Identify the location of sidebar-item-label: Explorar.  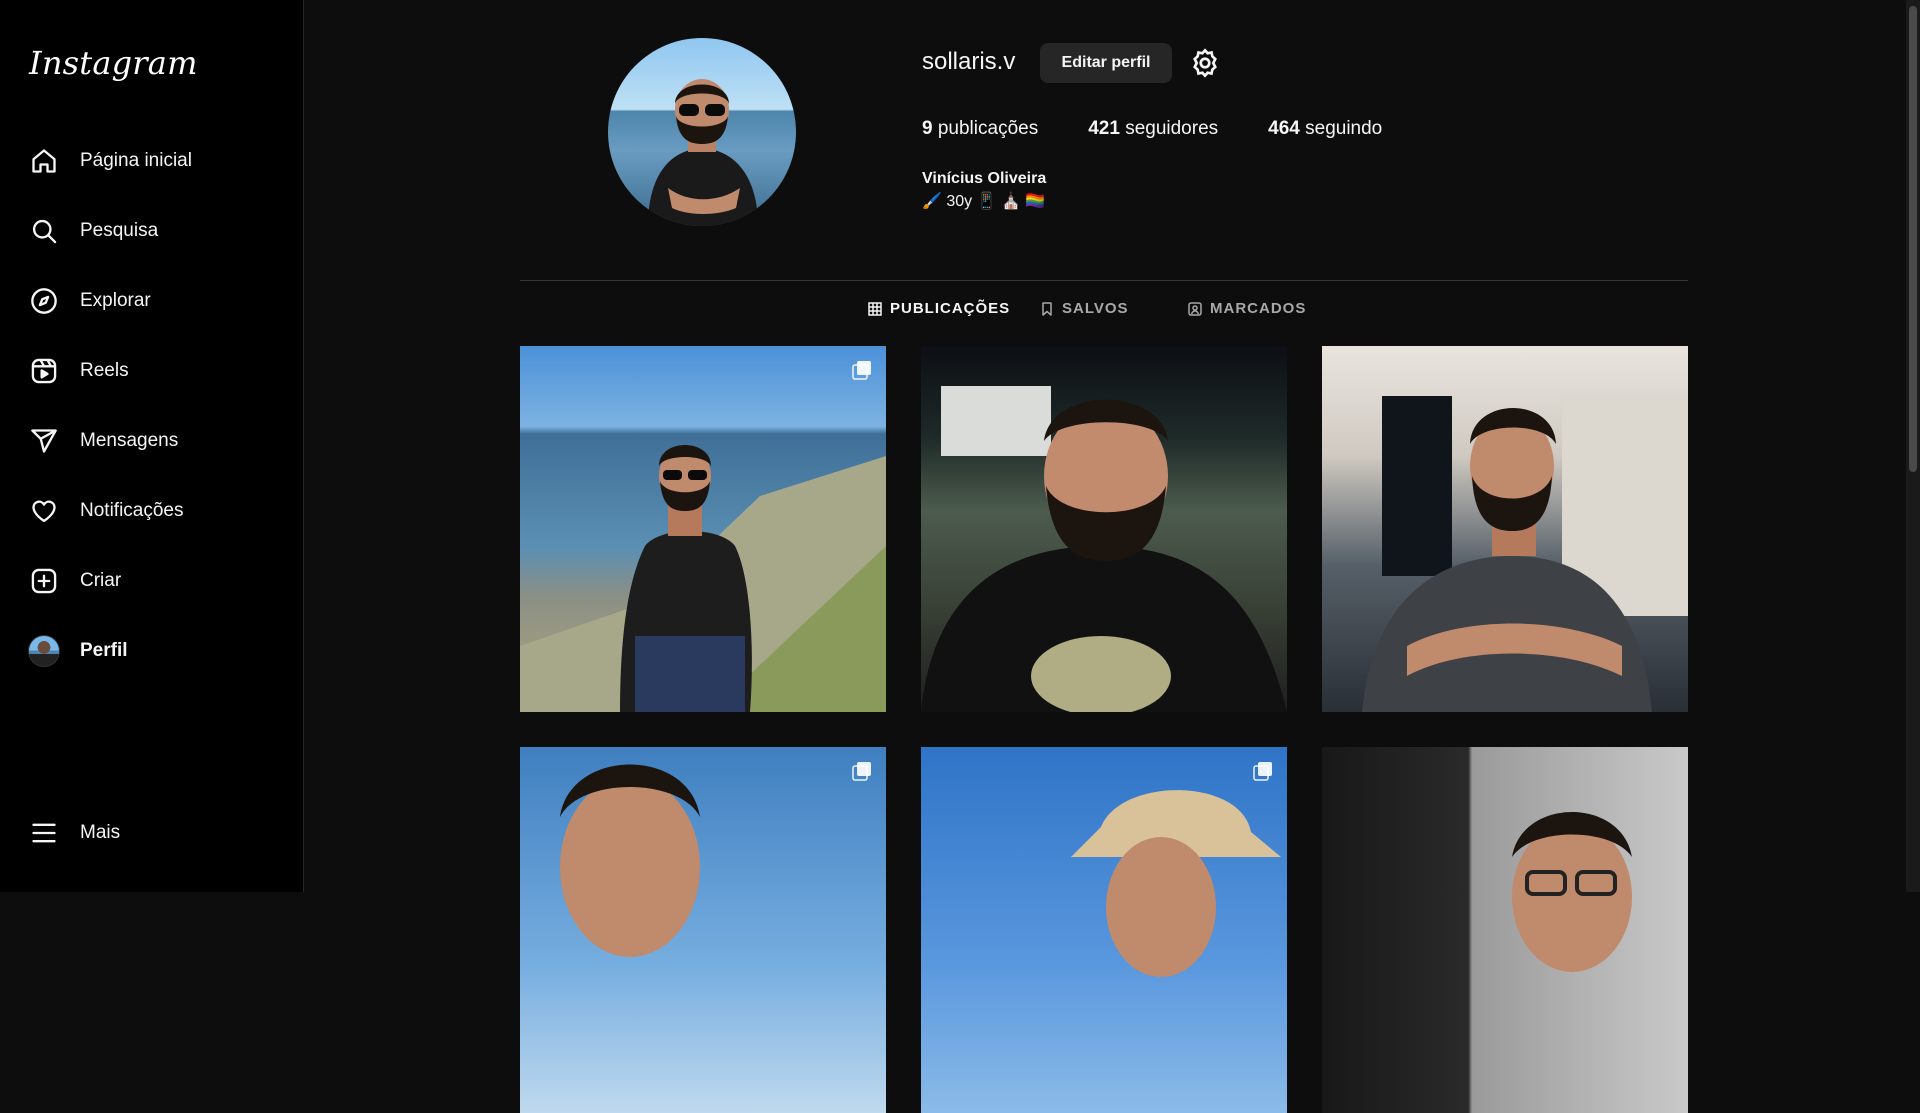
(115, 300).